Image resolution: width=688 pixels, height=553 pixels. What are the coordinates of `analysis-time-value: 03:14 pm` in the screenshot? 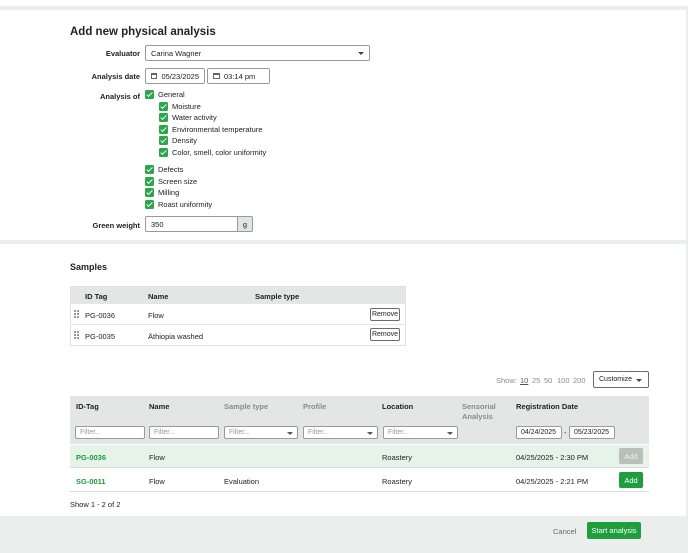 It's located at (240, 76).